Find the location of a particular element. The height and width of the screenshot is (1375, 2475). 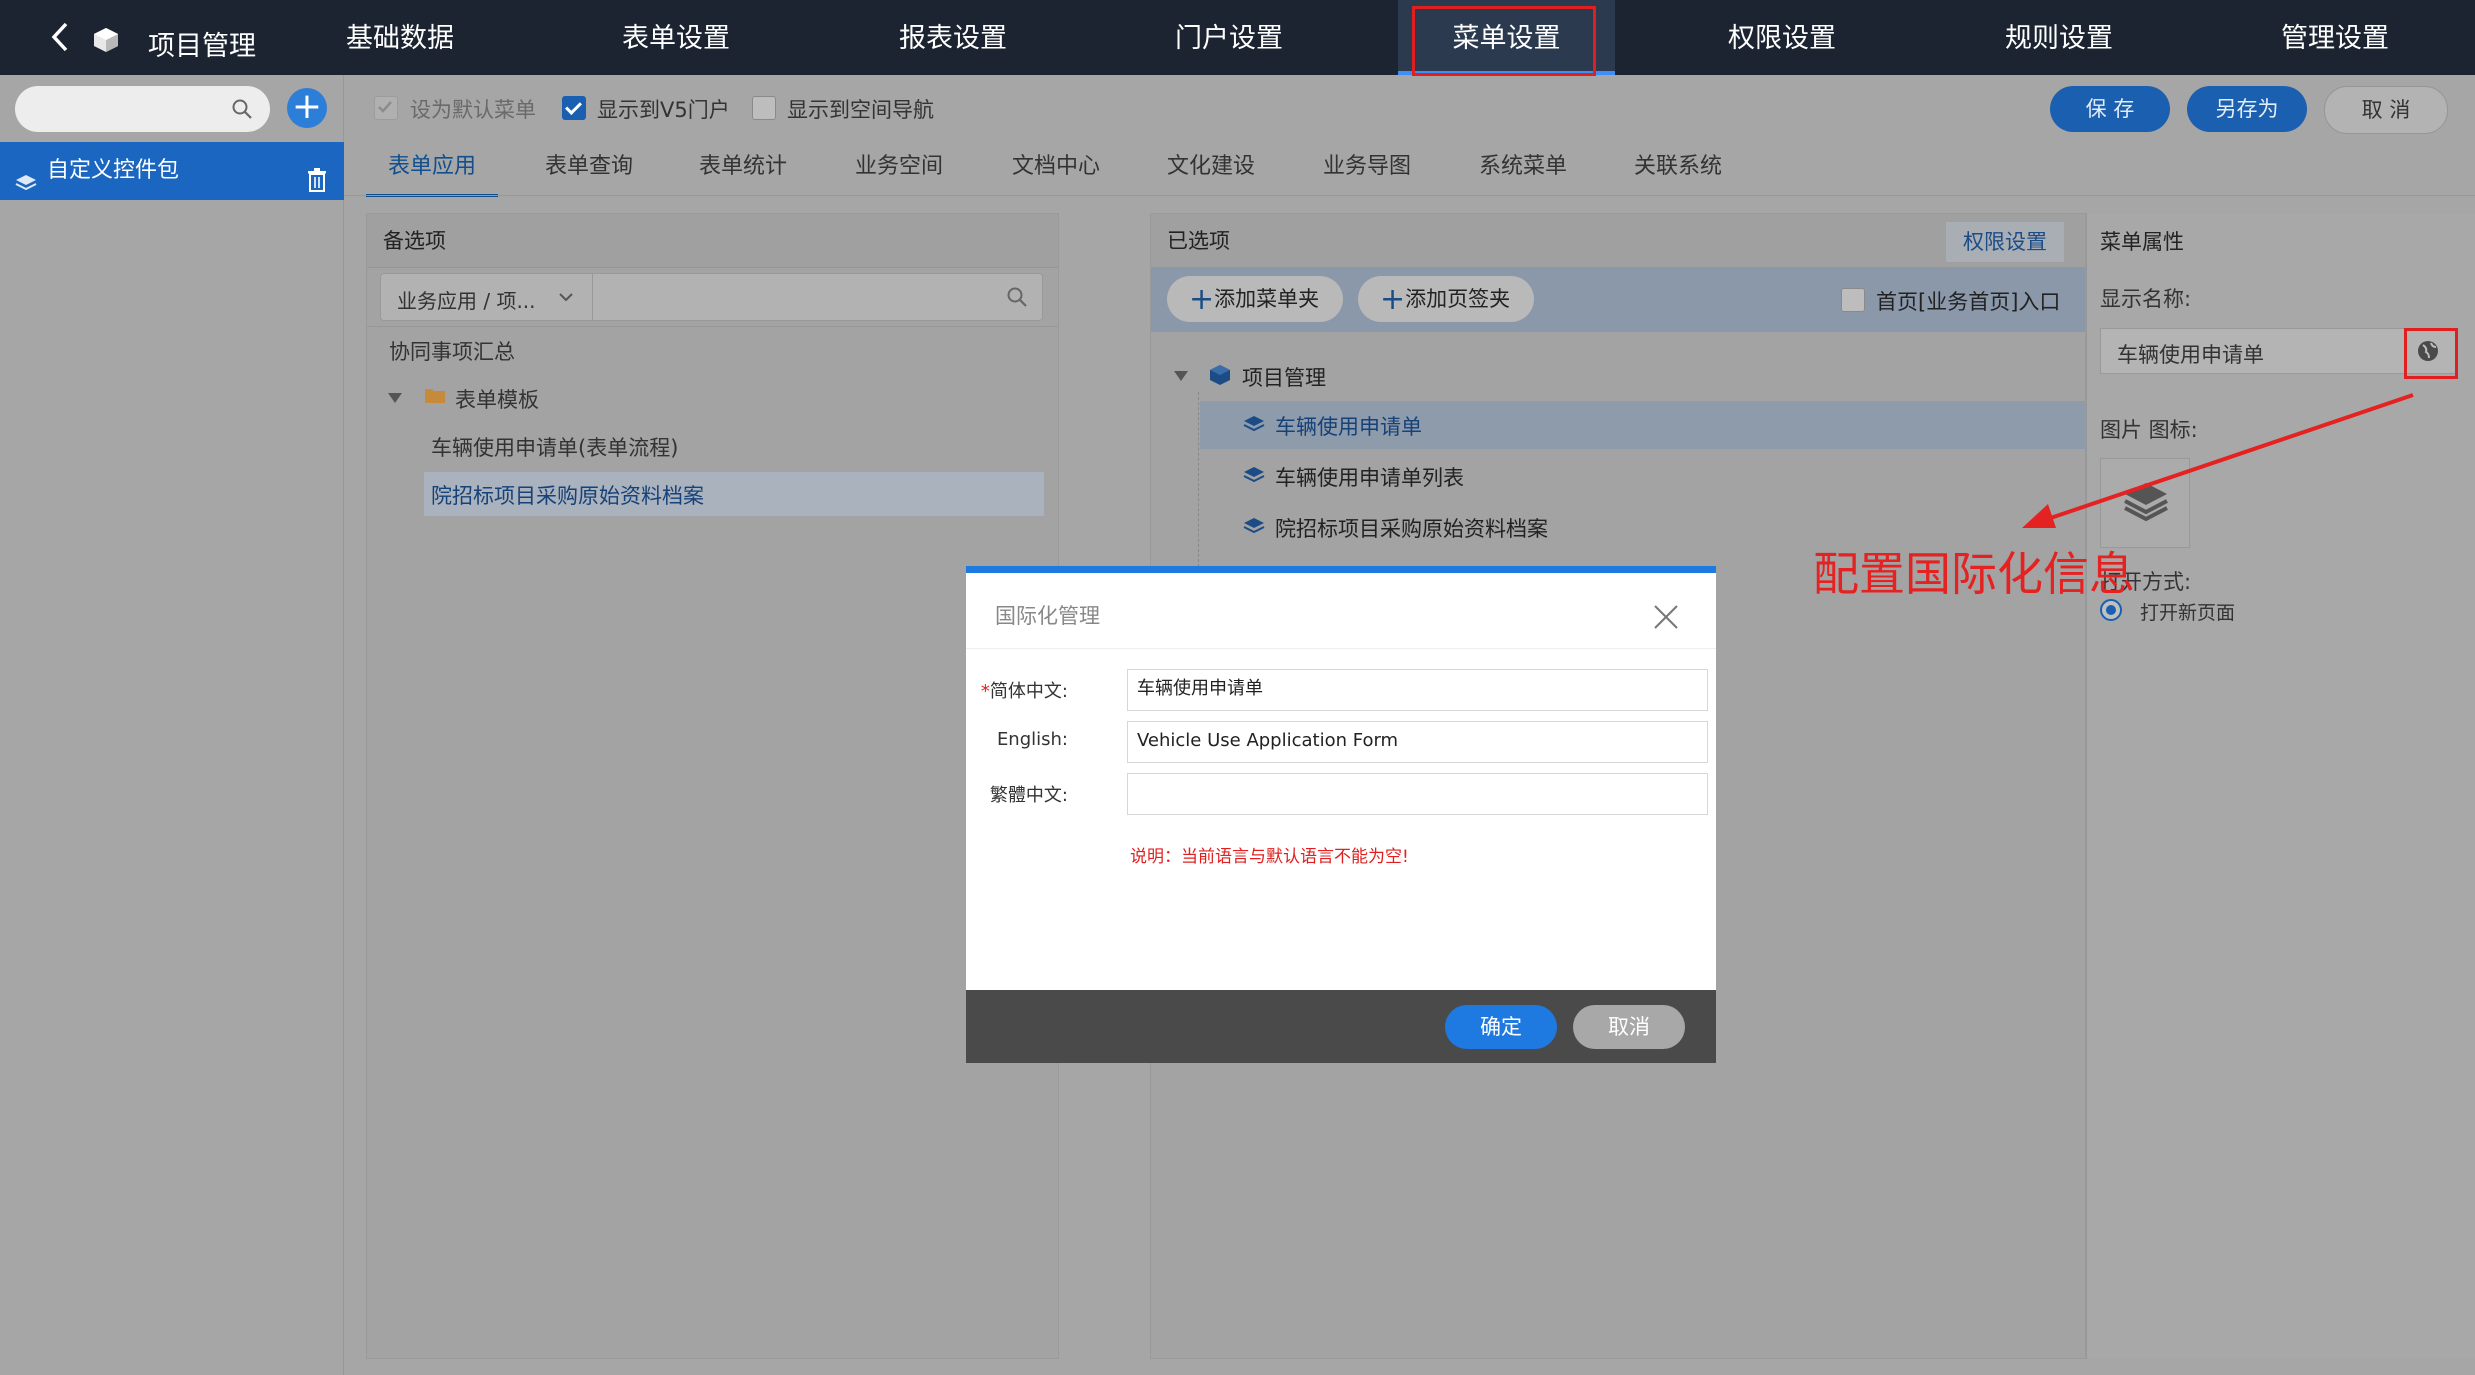

tree-item-vehicle-form: 车辆使用申请单 is located at coordinates (1348, 426).